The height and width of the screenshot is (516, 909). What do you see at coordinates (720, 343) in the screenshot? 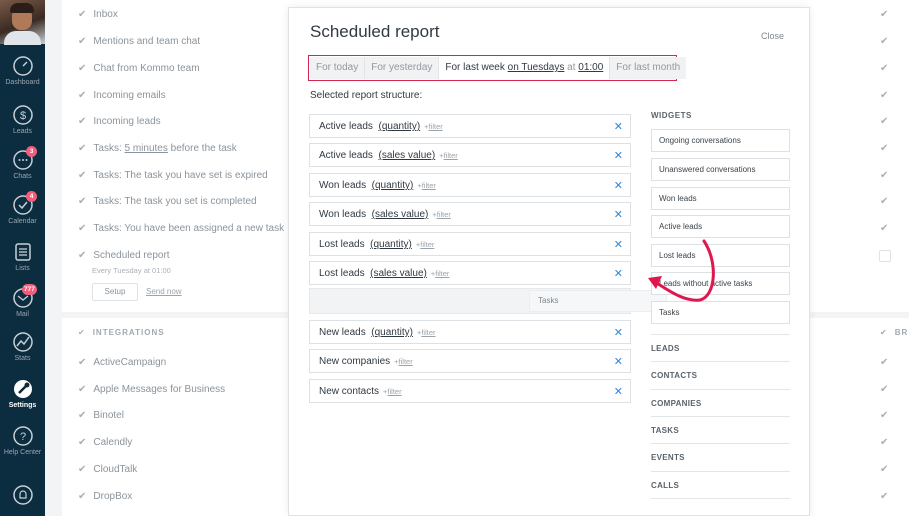
I see `section-leads: LEADS` at bounding box center [720, 343].